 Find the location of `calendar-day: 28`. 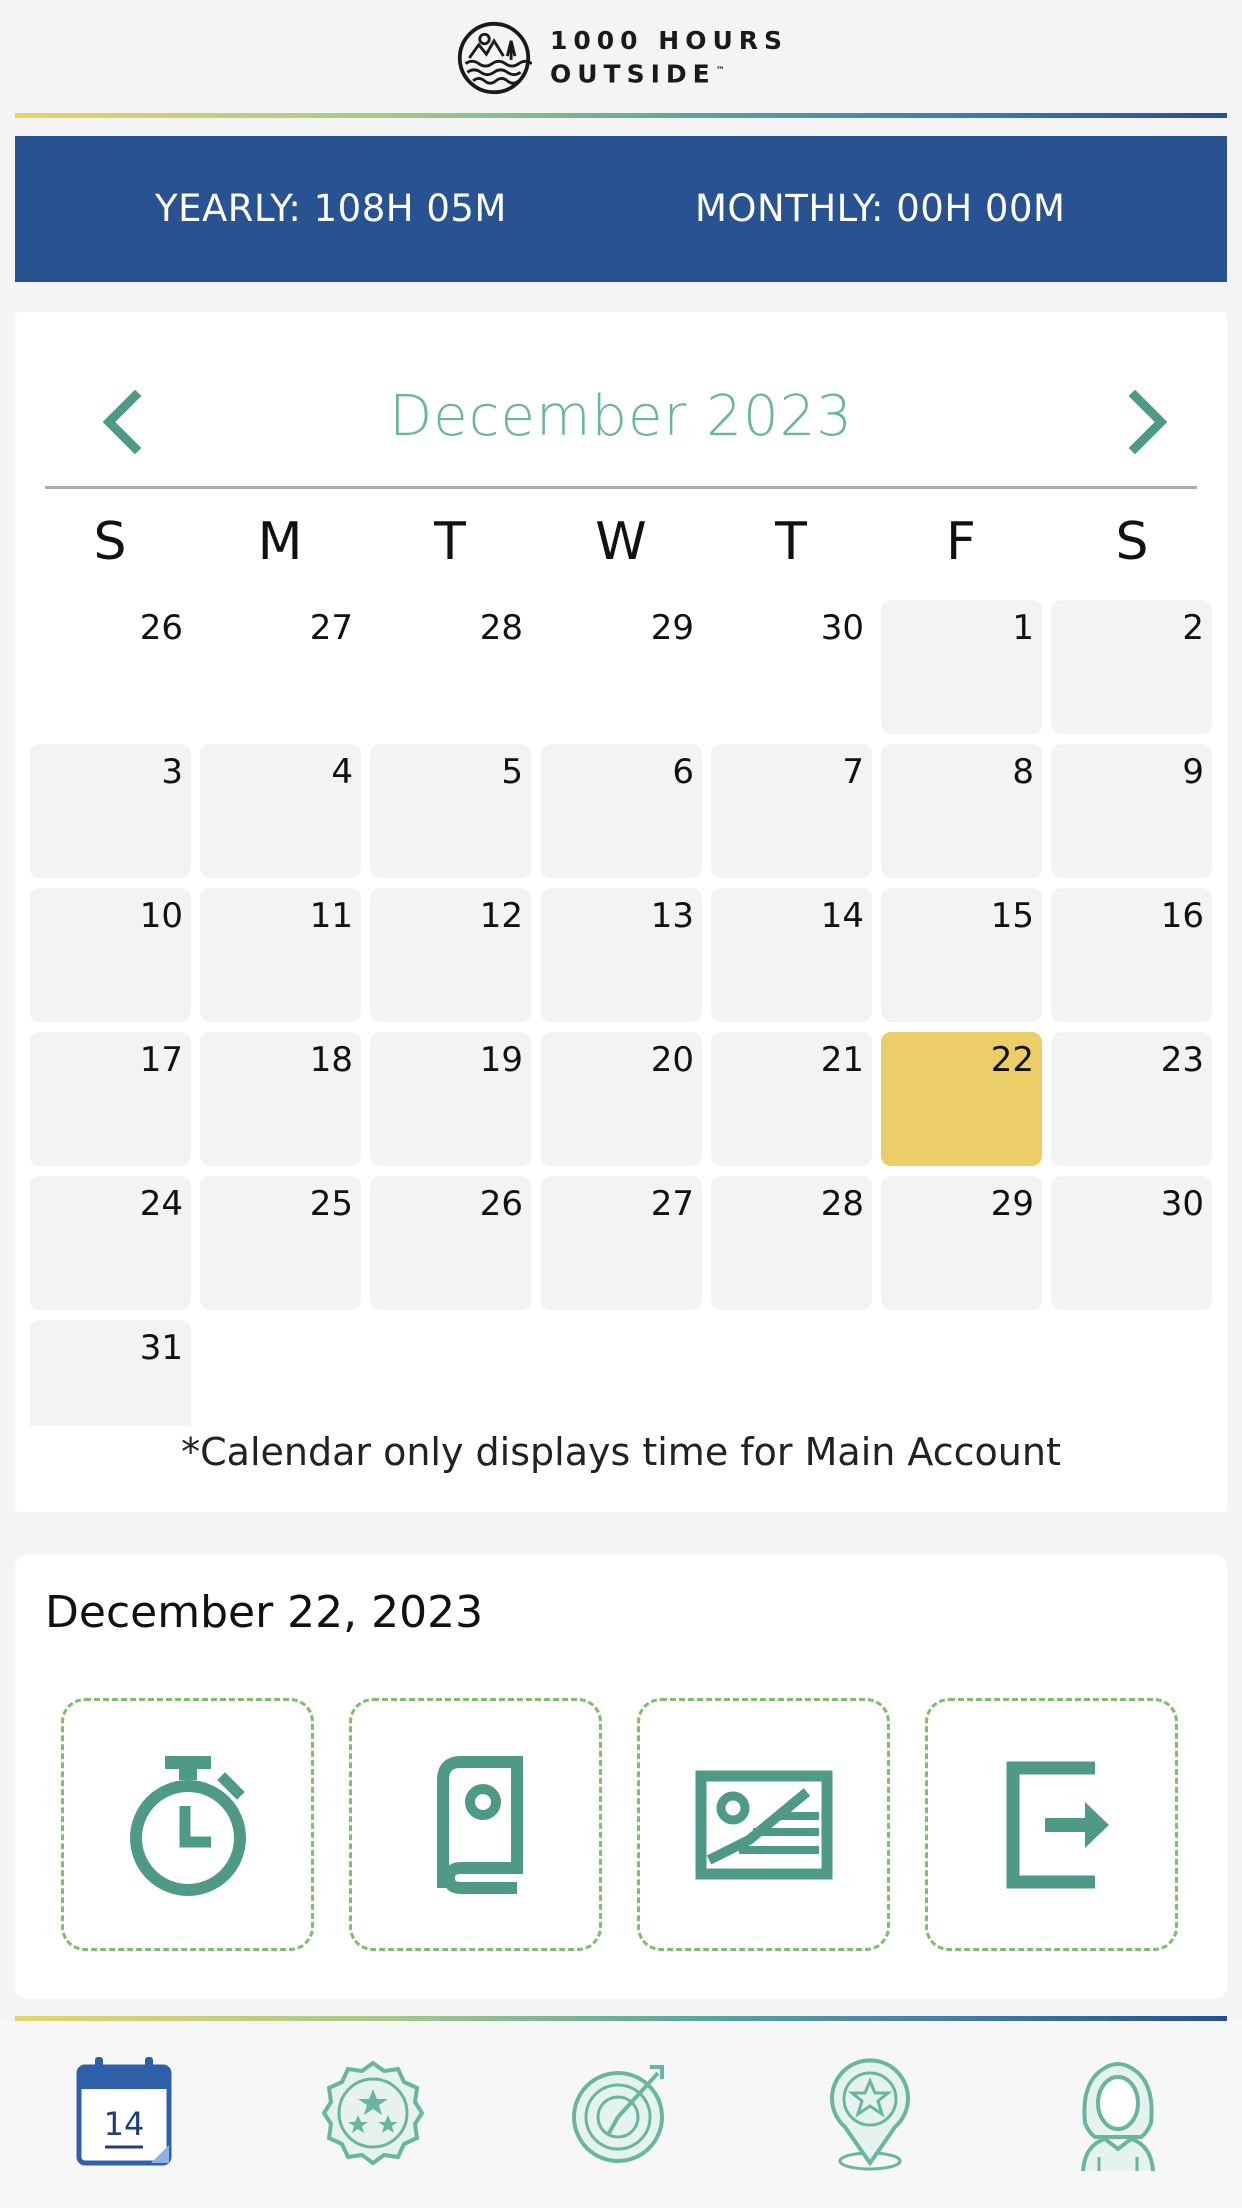

calendar-day: 28 is located at coordinates (791, 1243).